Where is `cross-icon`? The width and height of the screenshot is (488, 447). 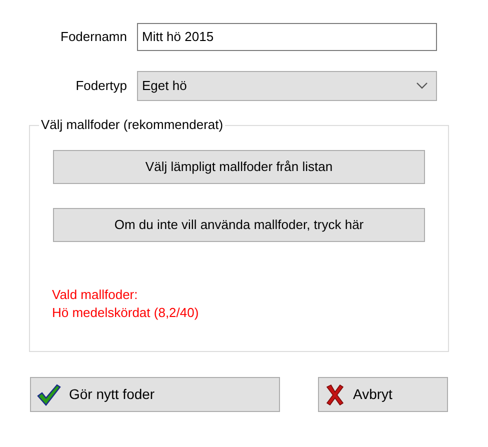 cross-icon is located at coordinates (335, 395).